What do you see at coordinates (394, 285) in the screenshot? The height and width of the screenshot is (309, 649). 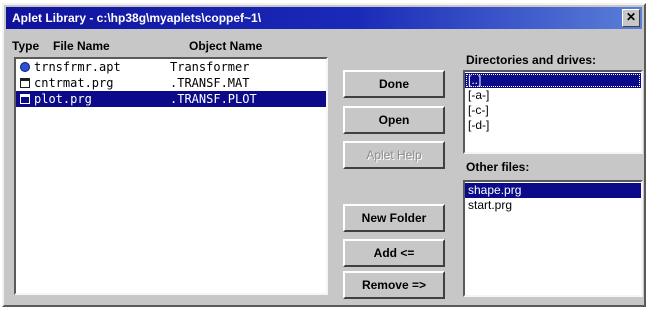 I see `remove-button: Remove =>` at bounding box center [394, 285].